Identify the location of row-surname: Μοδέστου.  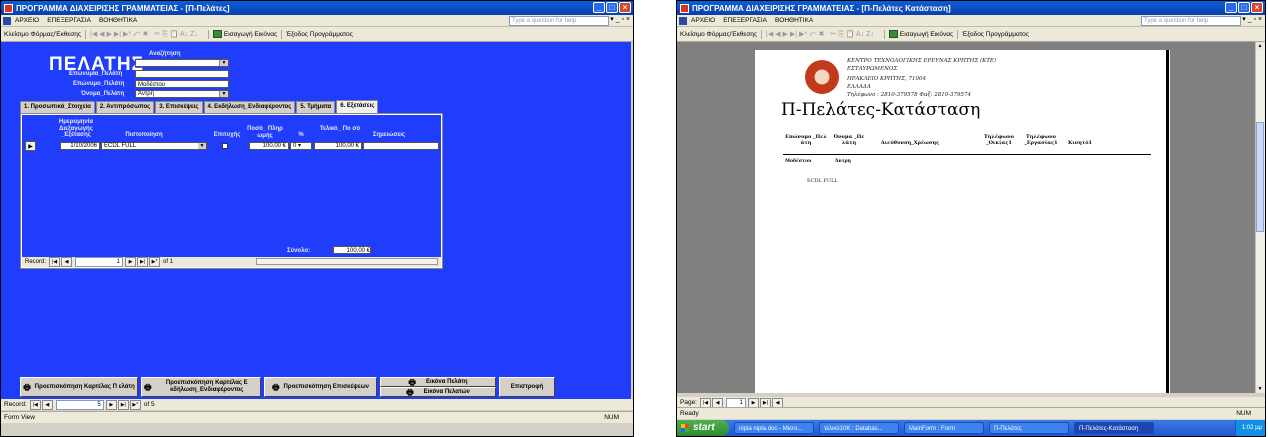
(798, 161).